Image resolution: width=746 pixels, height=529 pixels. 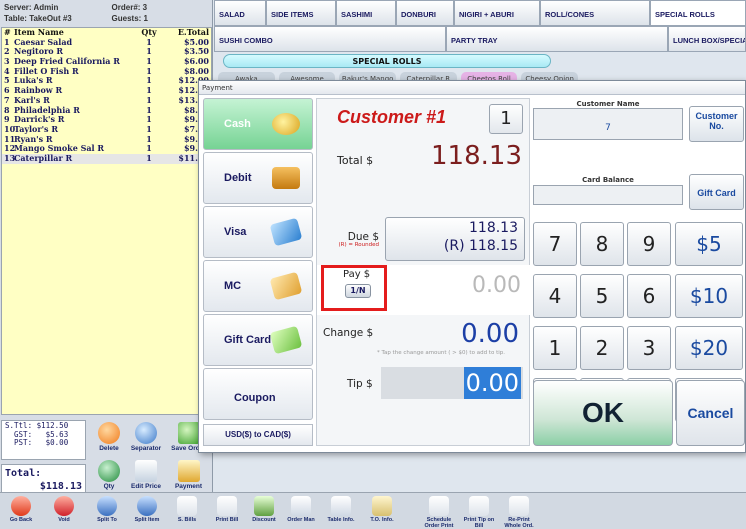 I want to click on customer-no-button: Customer No., so click(x=716, y=124).